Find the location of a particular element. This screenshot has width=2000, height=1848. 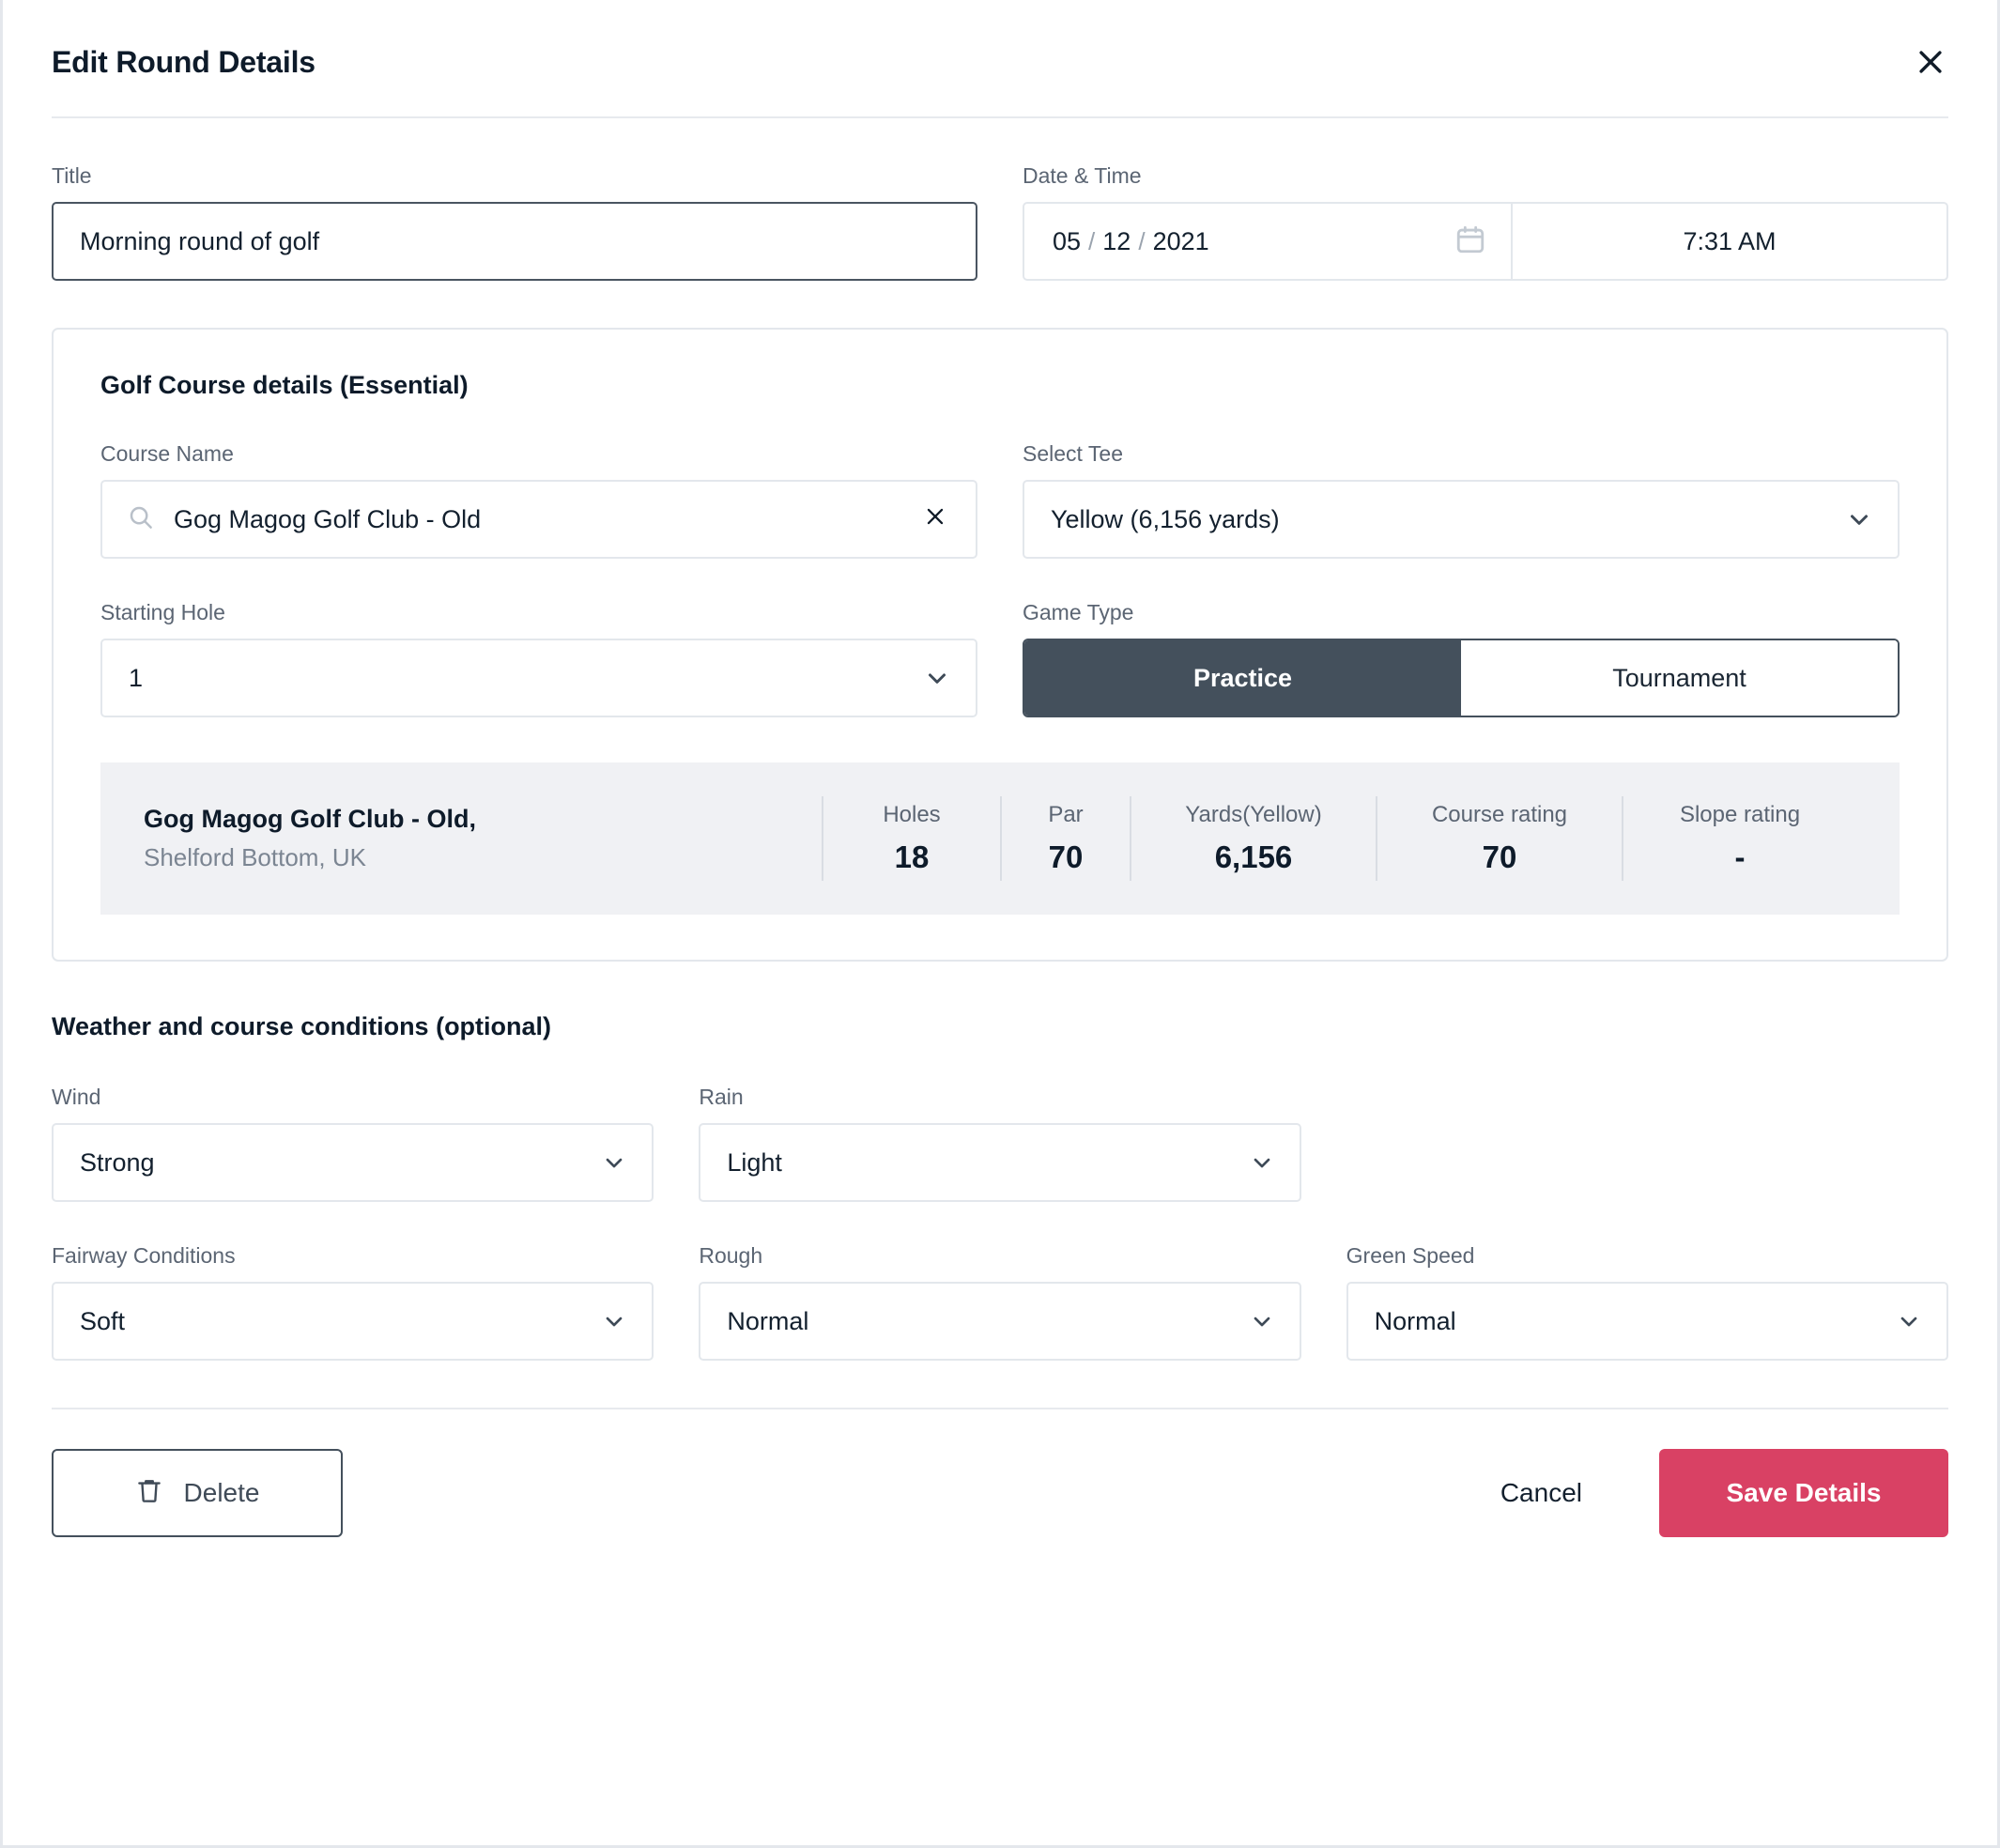

time-value: 7:31 AM is located at coordinates (1730, 240).